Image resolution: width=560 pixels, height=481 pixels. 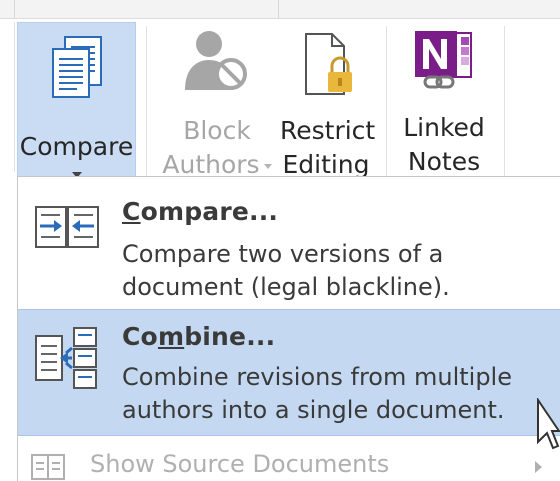 I want to click on mouse-pointer-icon, so click(x=548, y=428).